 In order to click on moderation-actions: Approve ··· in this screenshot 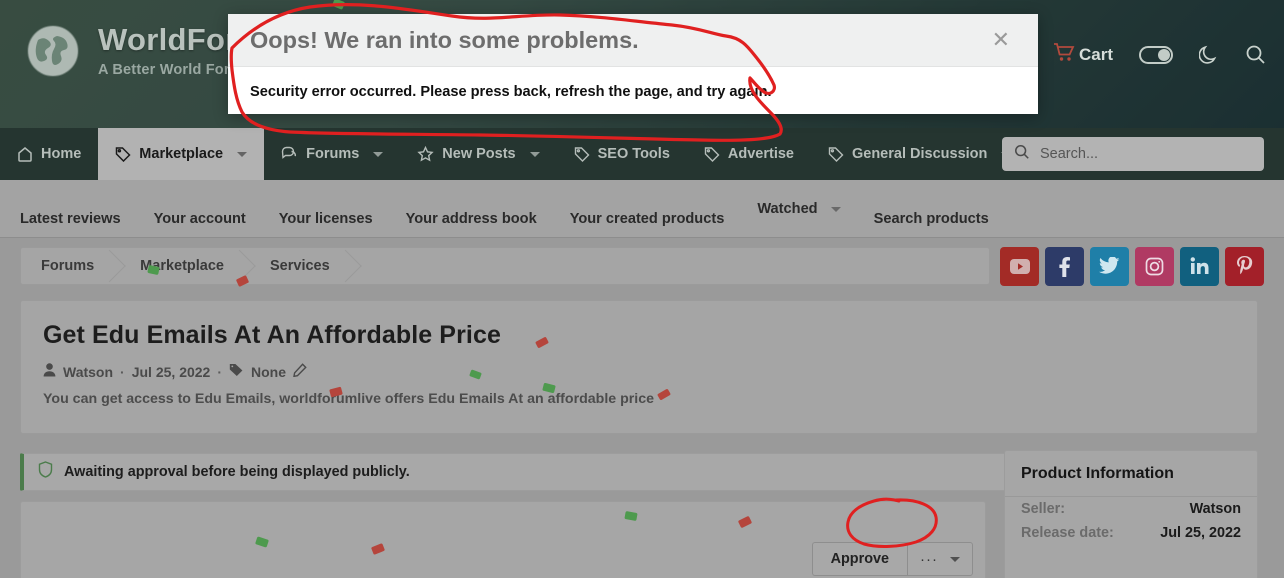, I will do `click(892, 559)`.